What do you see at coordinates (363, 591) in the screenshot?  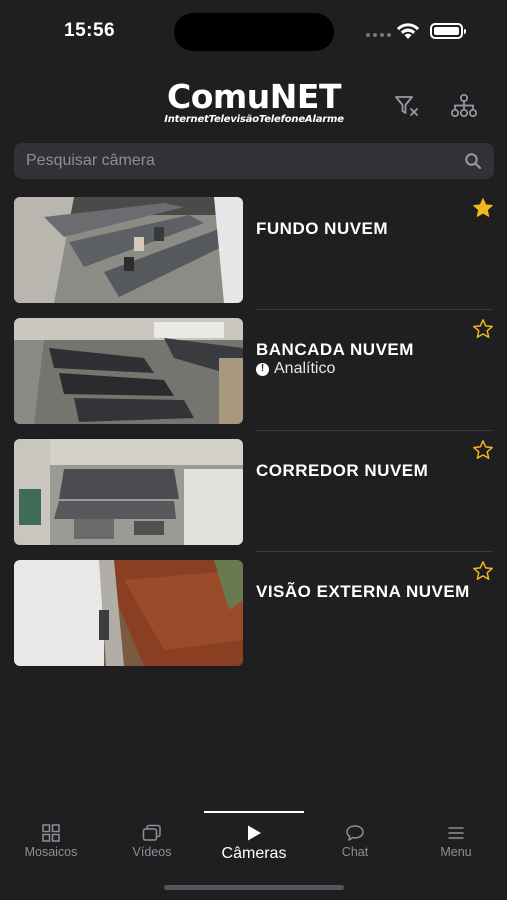 I see `camera-name: VISÃO EXTERNA NUVEM` at bounding box center [363, 591].